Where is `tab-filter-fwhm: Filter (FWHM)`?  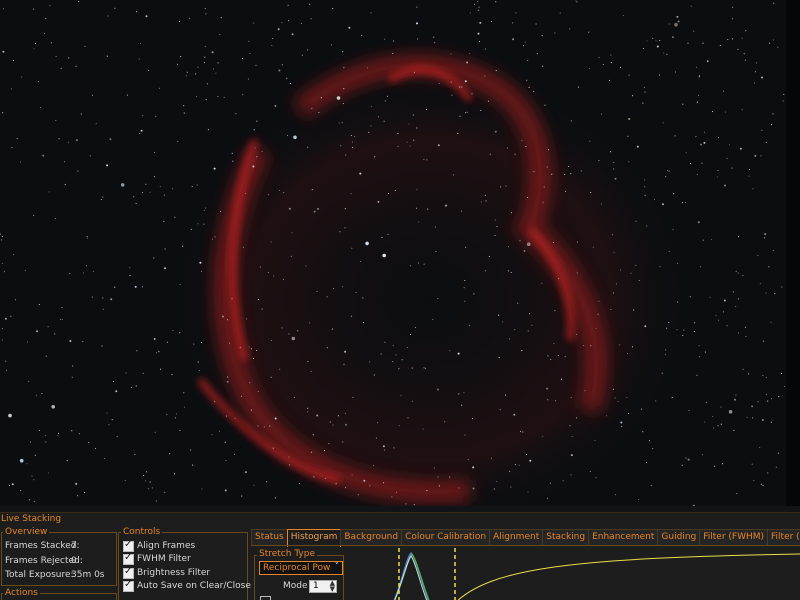 tab-filter-fwhm: Filter (FWHM) is located at coordinates (734, 537).